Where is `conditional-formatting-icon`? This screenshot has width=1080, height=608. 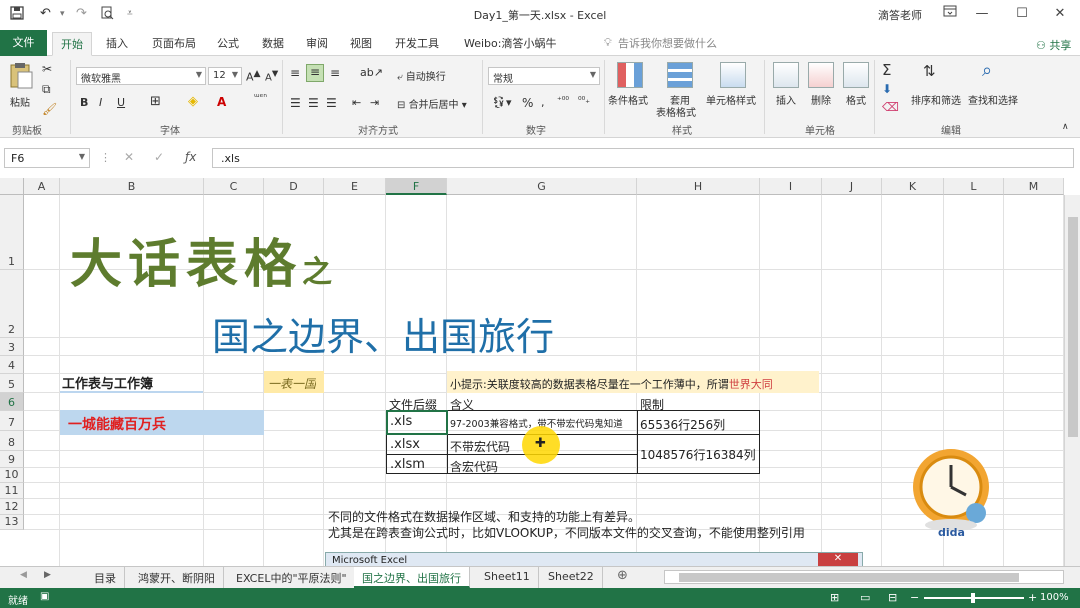
conditional-formatting-icon is located at coordinates (630, 75).